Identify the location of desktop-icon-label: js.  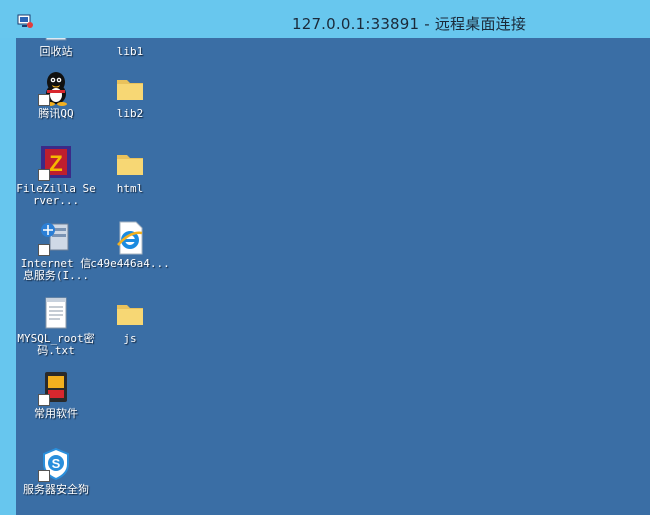
(130, 338).